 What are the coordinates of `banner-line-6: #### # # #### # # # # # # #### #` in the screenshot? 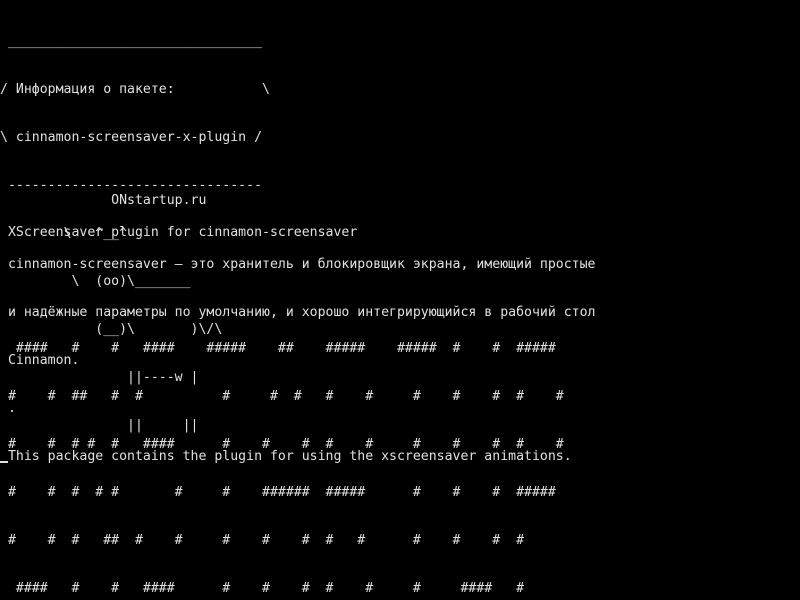 It's located at (262, 588).